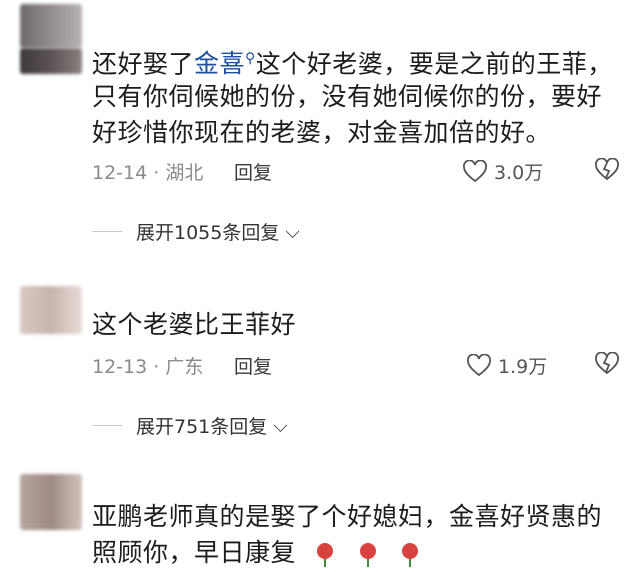 Image resolution: width=640 pixels, height=572 pixels. What do you see at coordinates (257, 553) in the screenshot?
I see `comment-text-line-2: 照顾你，早日康复` at bounding box center [257, 553].